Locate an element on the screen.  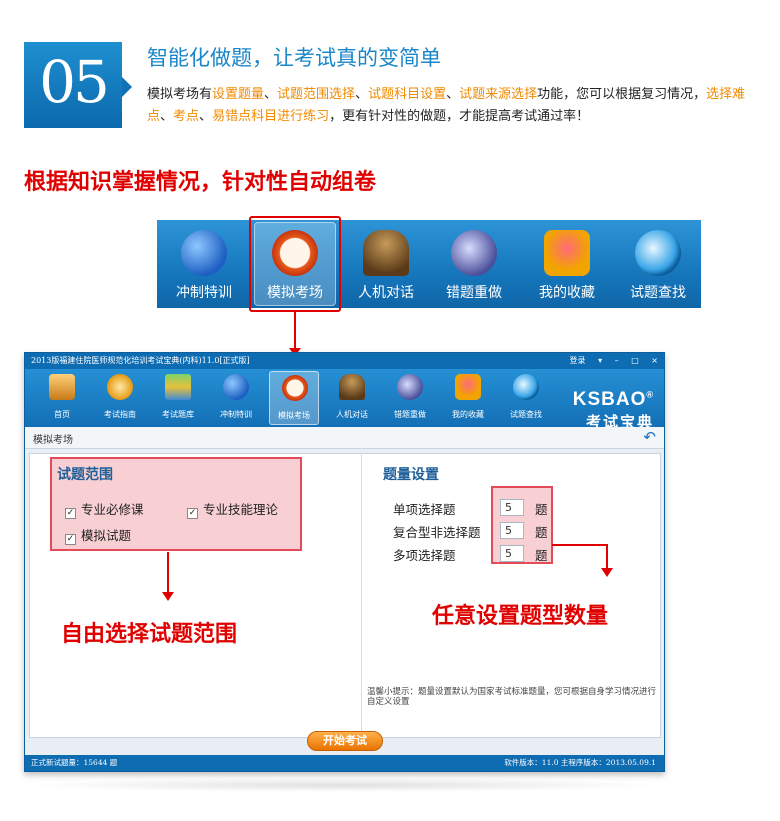
range-arrow-down-icon is located at coordinates (168, 596).